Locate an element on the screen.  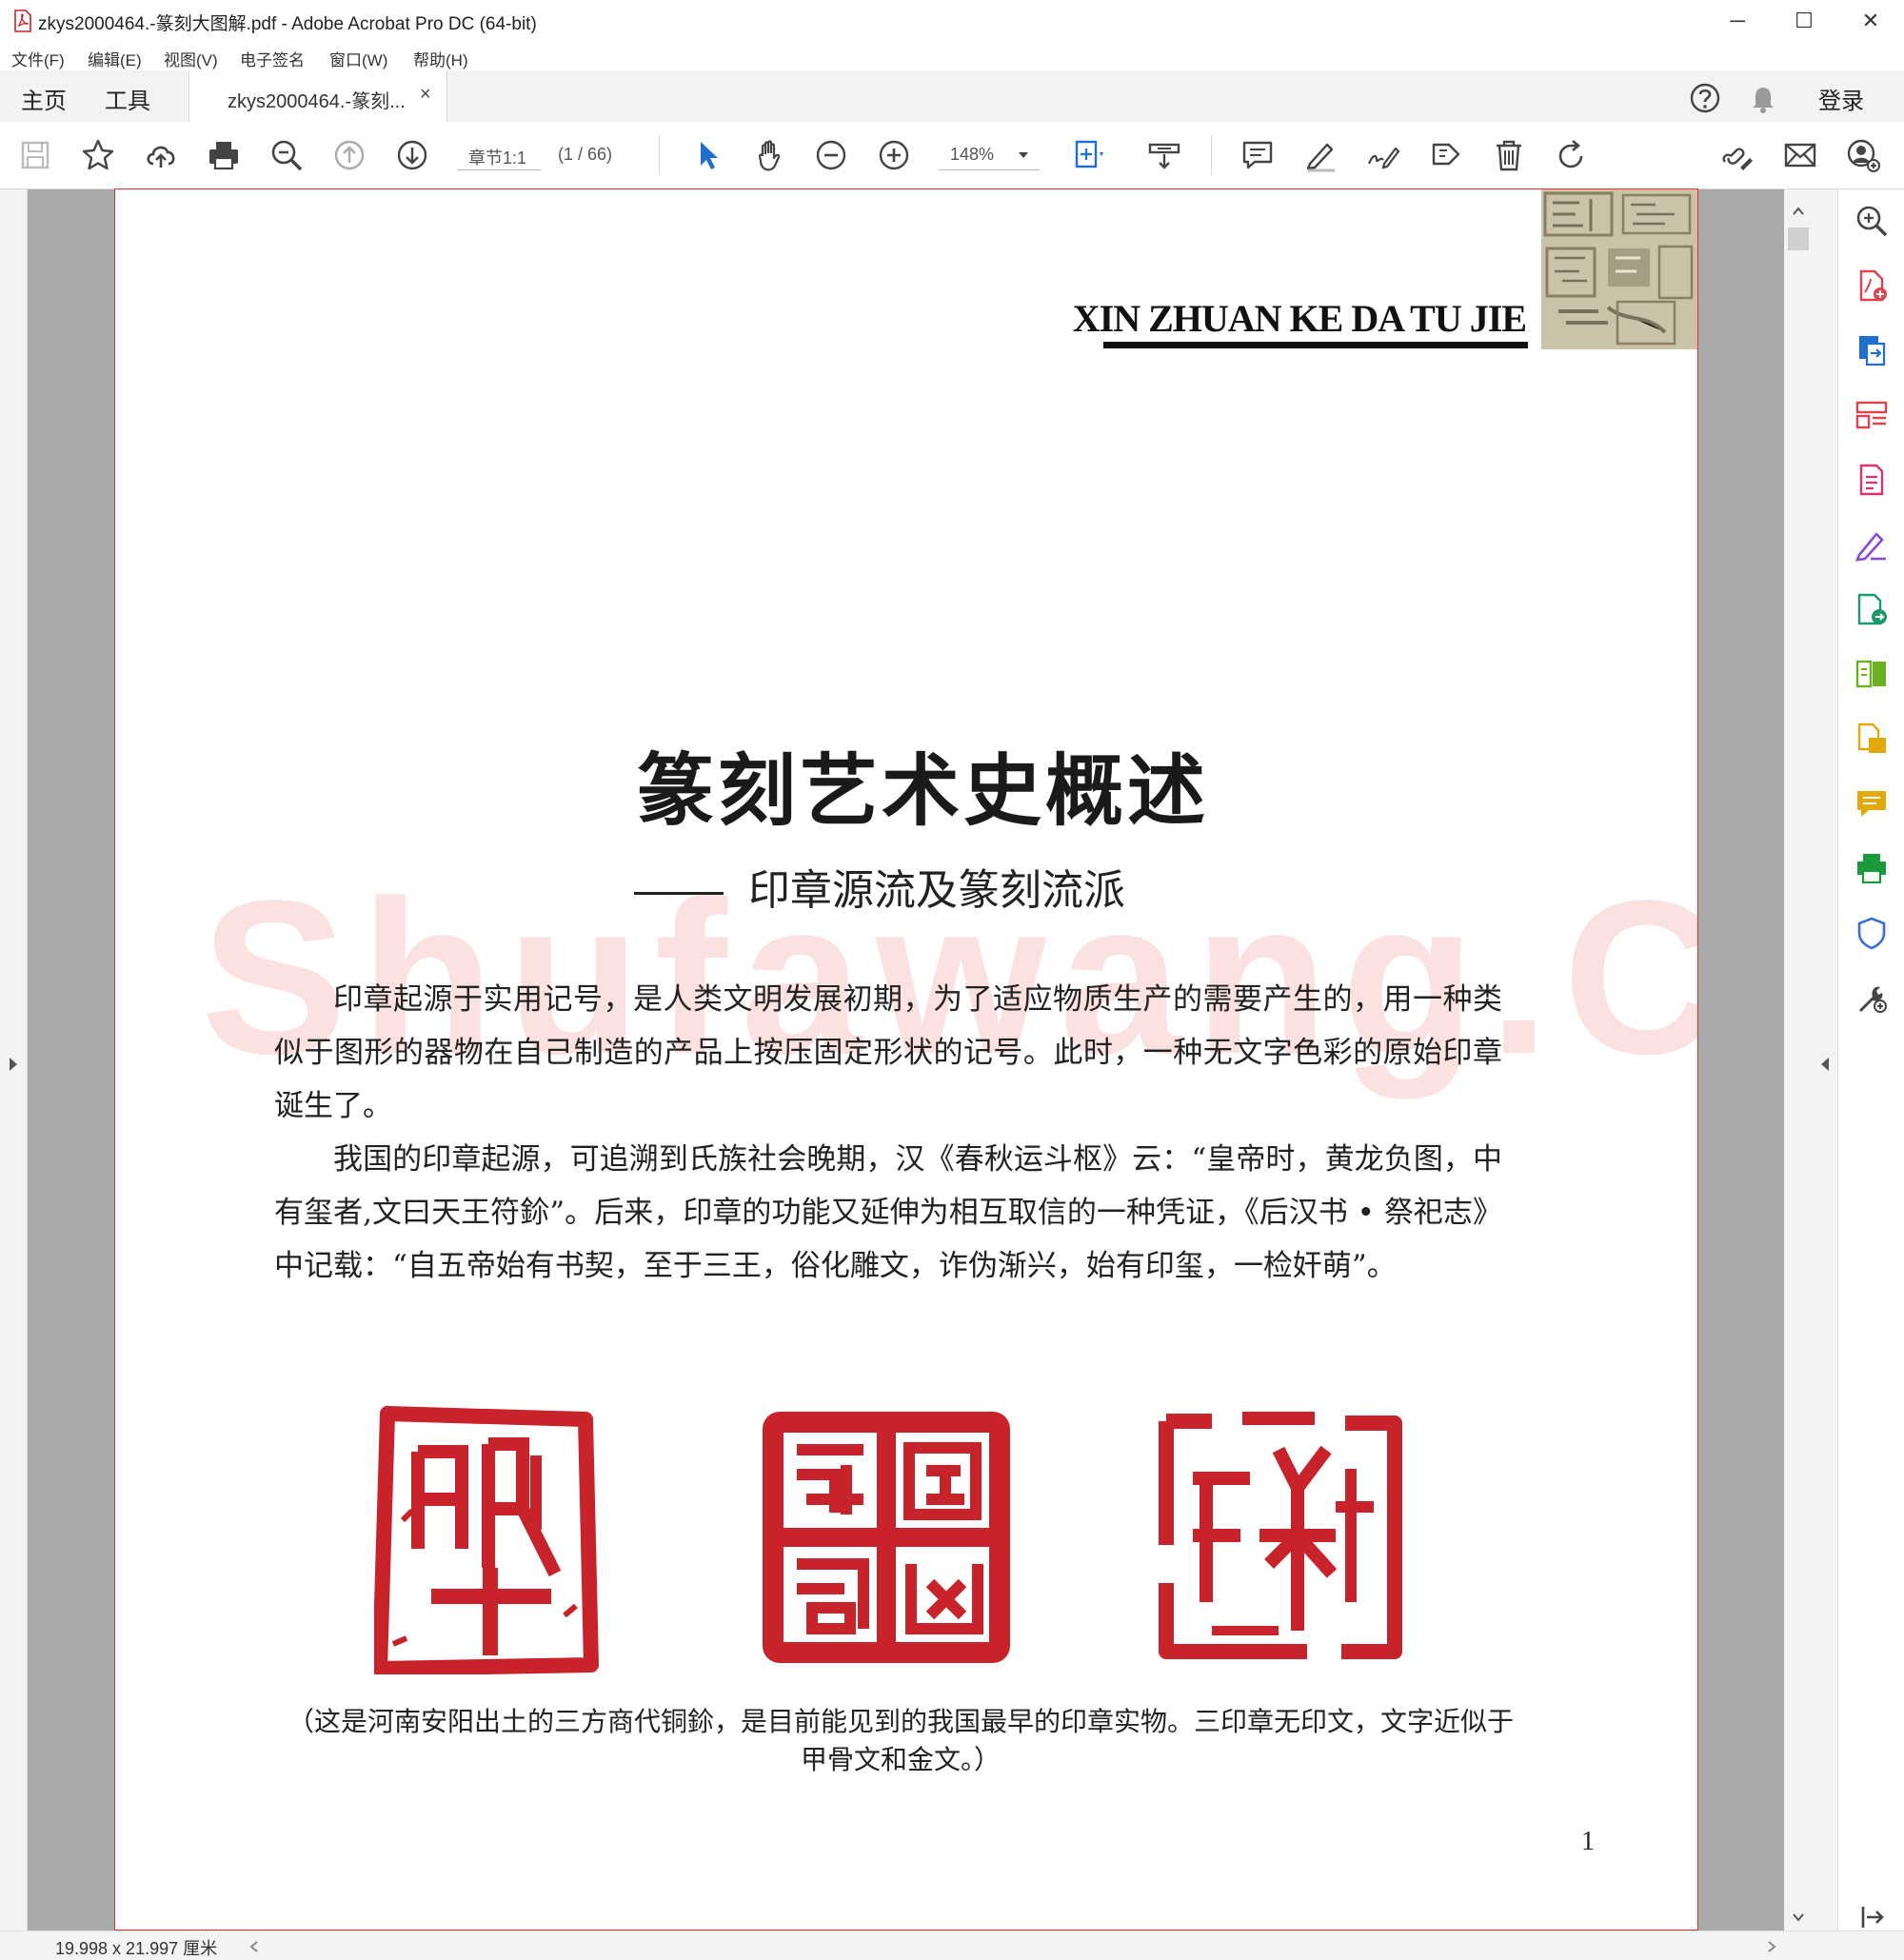
more-tools is located at coordinates (1872, 998).